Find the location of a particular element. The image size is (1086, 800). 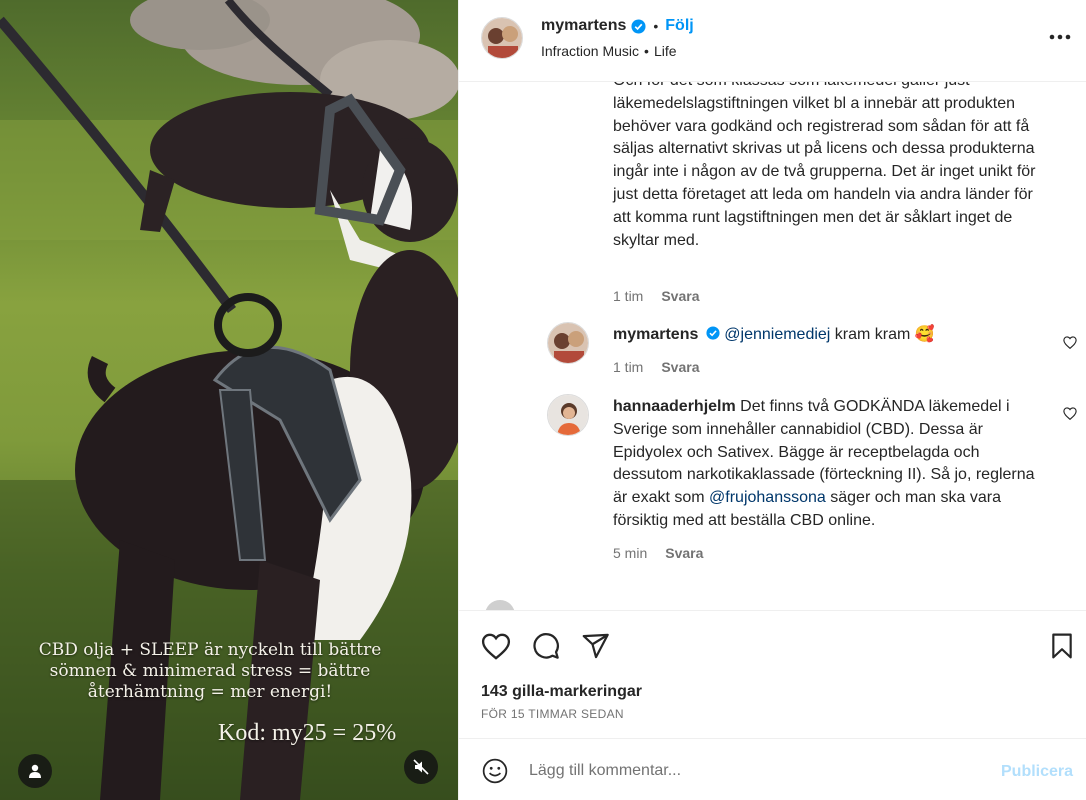

heart-icon is located at coordinates (496, 646).